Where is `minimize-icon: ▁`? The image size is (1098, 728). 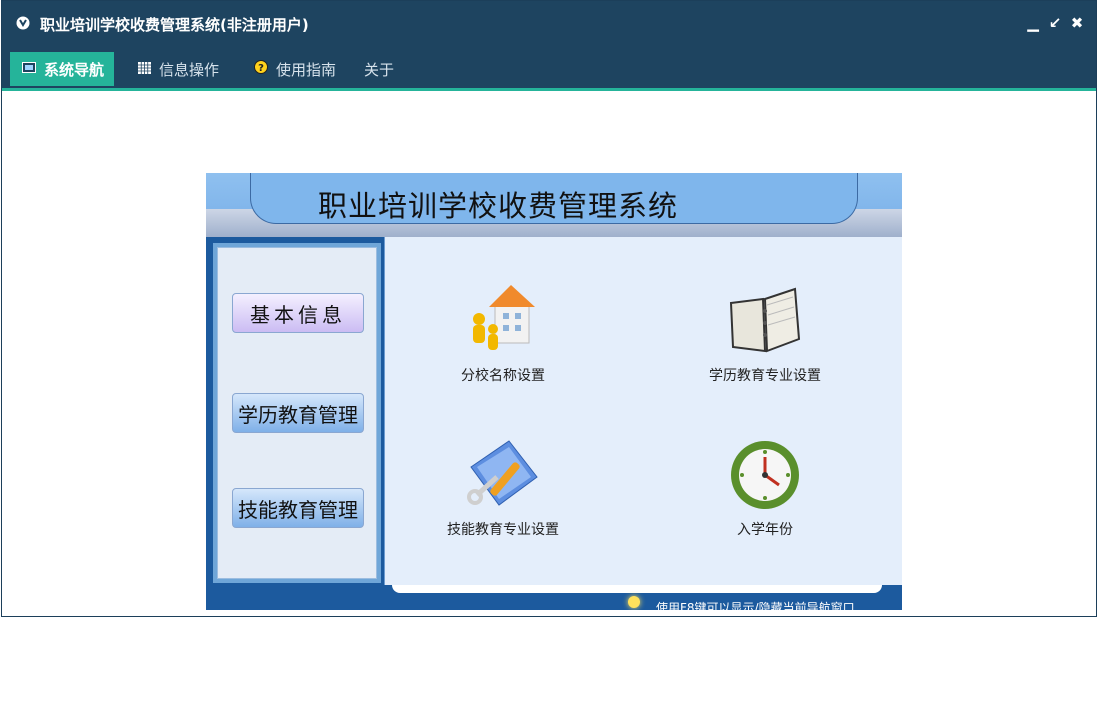
minimize-icon: ▁ is located at coordinates (1033, 23).